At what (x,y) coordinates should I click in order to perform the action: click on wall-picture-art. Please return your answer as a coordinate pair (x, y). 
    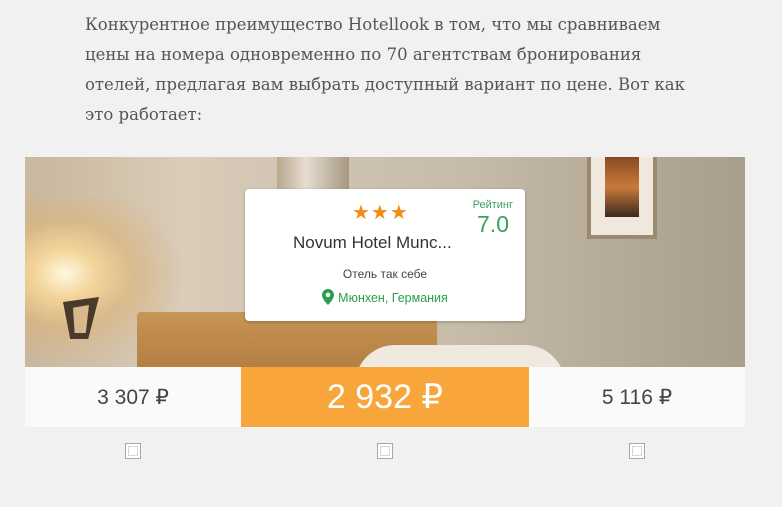
    Looking at the image, I should click on (622, 187).